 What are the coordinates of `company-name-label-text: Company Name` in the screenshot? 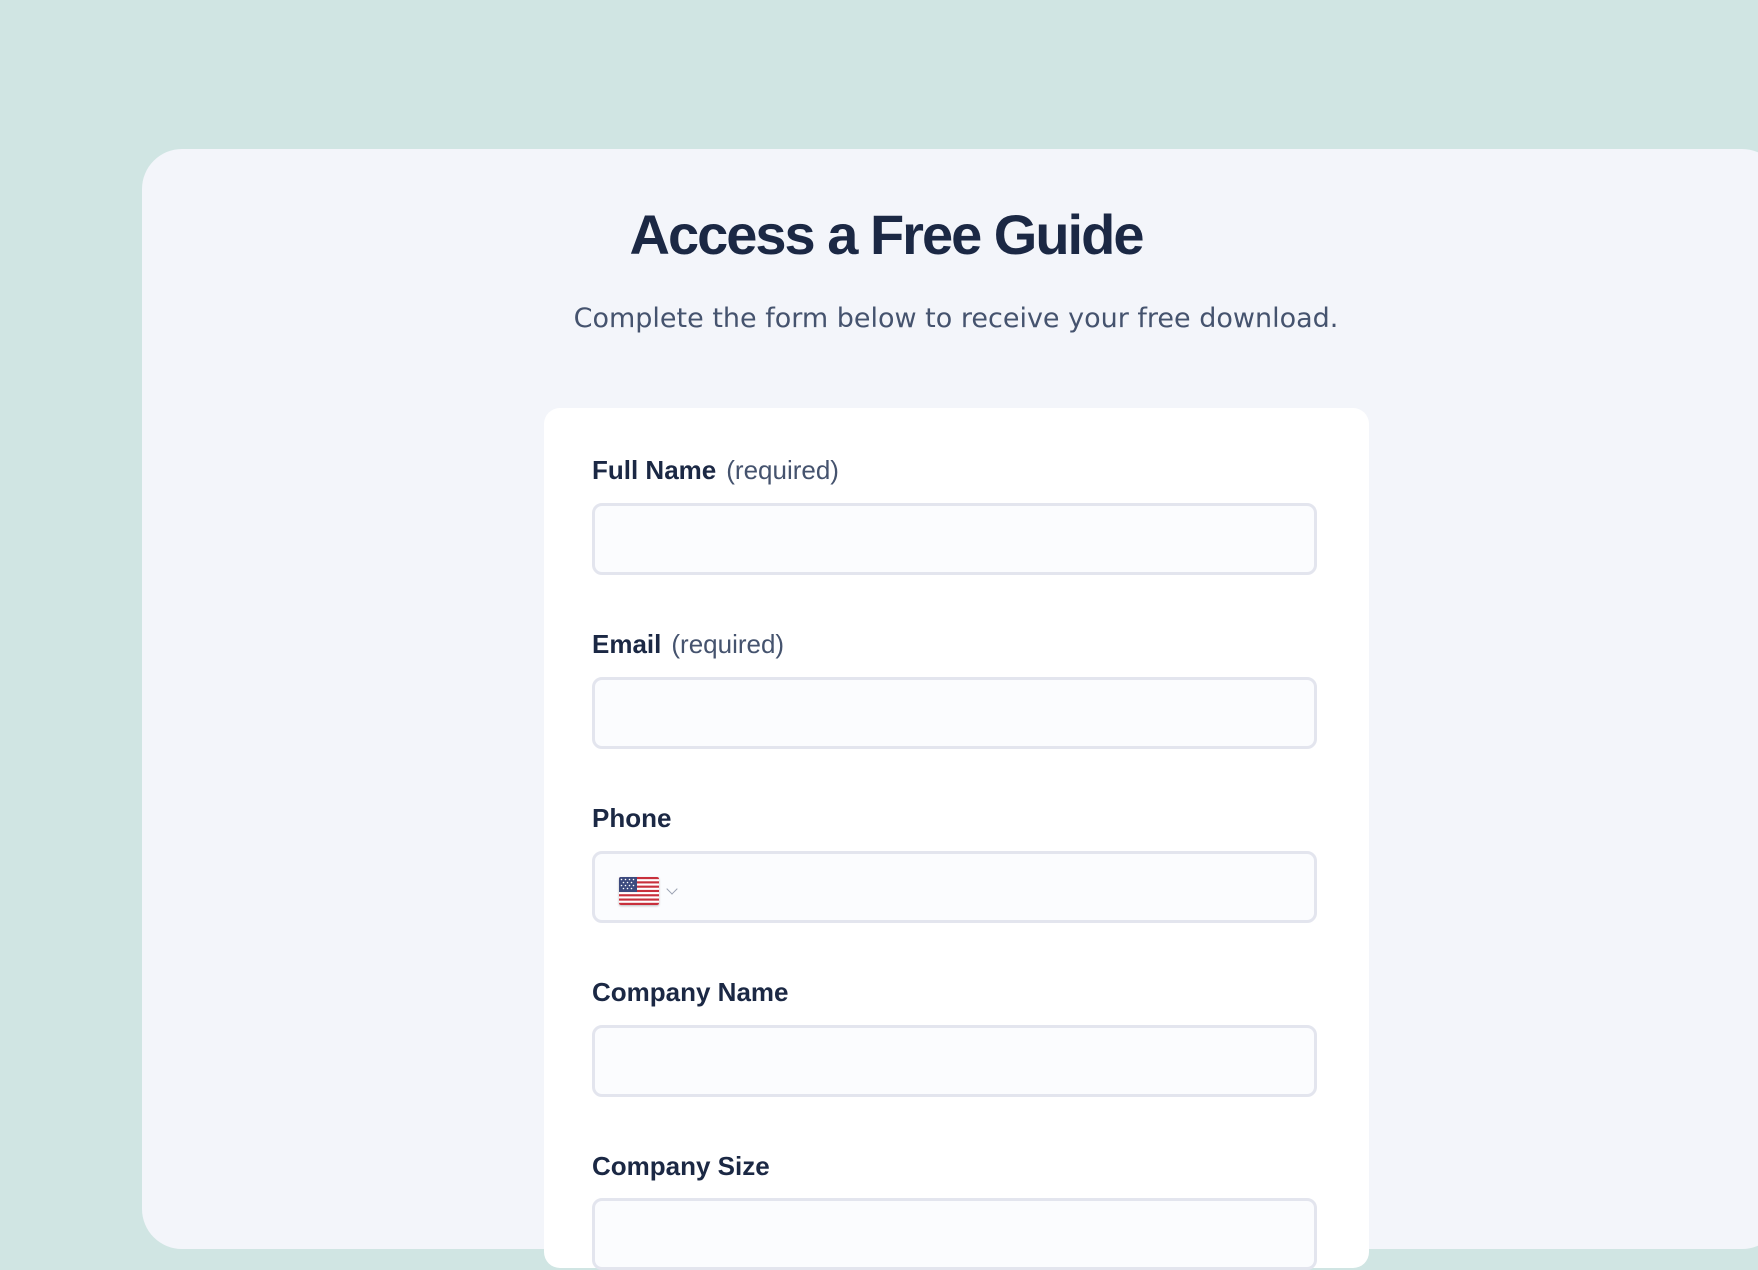 It's located at (690, 992).